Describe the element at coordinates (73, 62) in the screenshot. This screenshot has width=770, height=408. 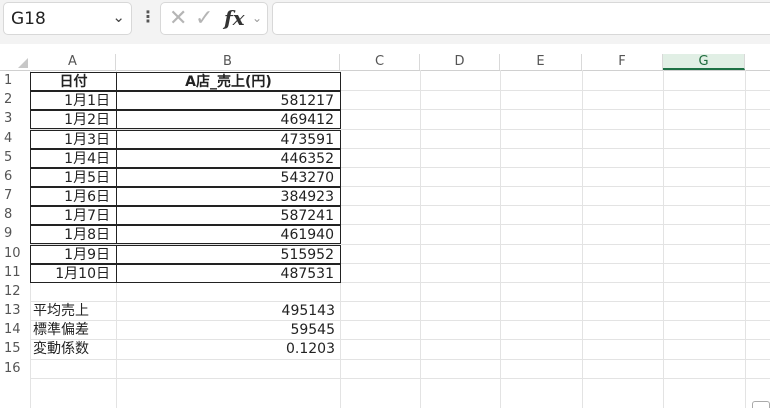
I see `column-header-a: A` at that location.